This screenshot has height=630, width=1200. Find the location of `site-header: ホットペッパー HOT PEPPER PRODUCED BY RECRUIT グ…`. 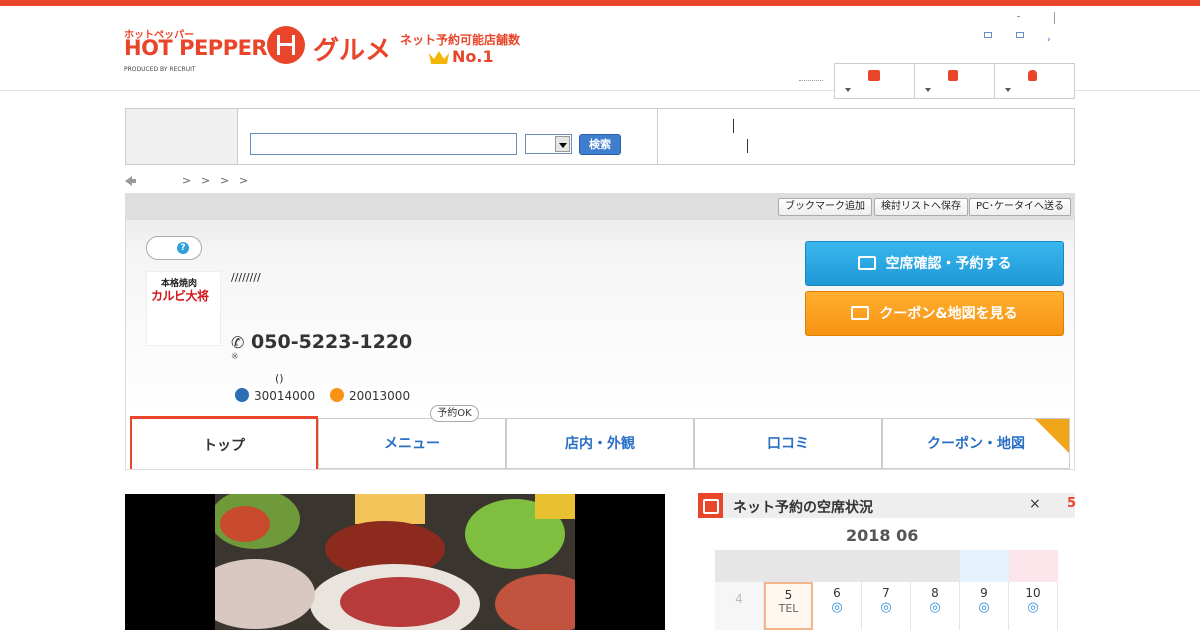

site-header: ホットペッパー HOT PEPPER PRODUCED BY RECRUIT グ… is located at coordinates (600, 52).